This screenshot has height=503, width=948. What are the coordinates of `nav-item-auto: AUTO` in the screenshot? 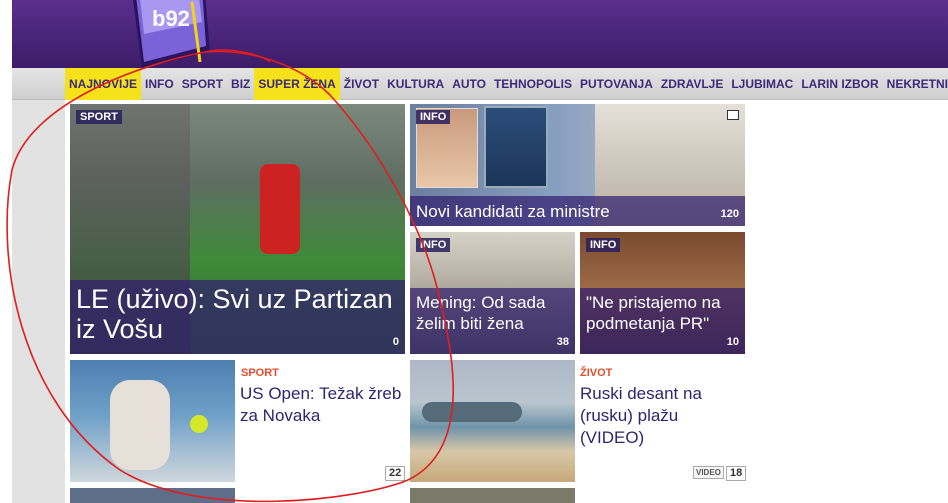 It's located at (469, 84).